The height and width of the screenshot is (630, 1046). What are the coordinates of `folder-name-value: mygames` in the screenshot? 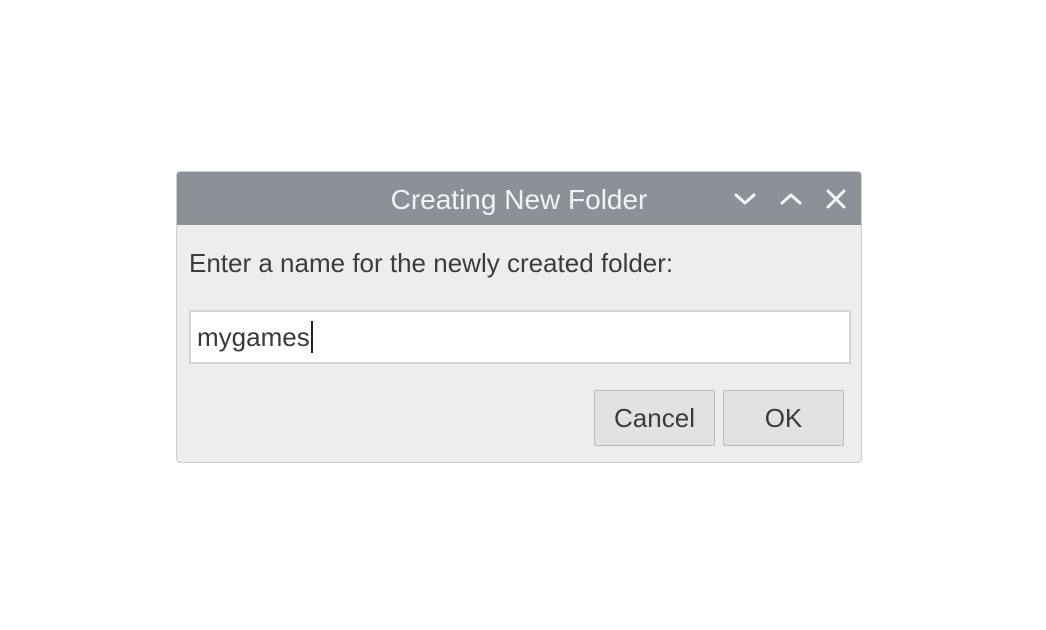 It's located at (253, 336).